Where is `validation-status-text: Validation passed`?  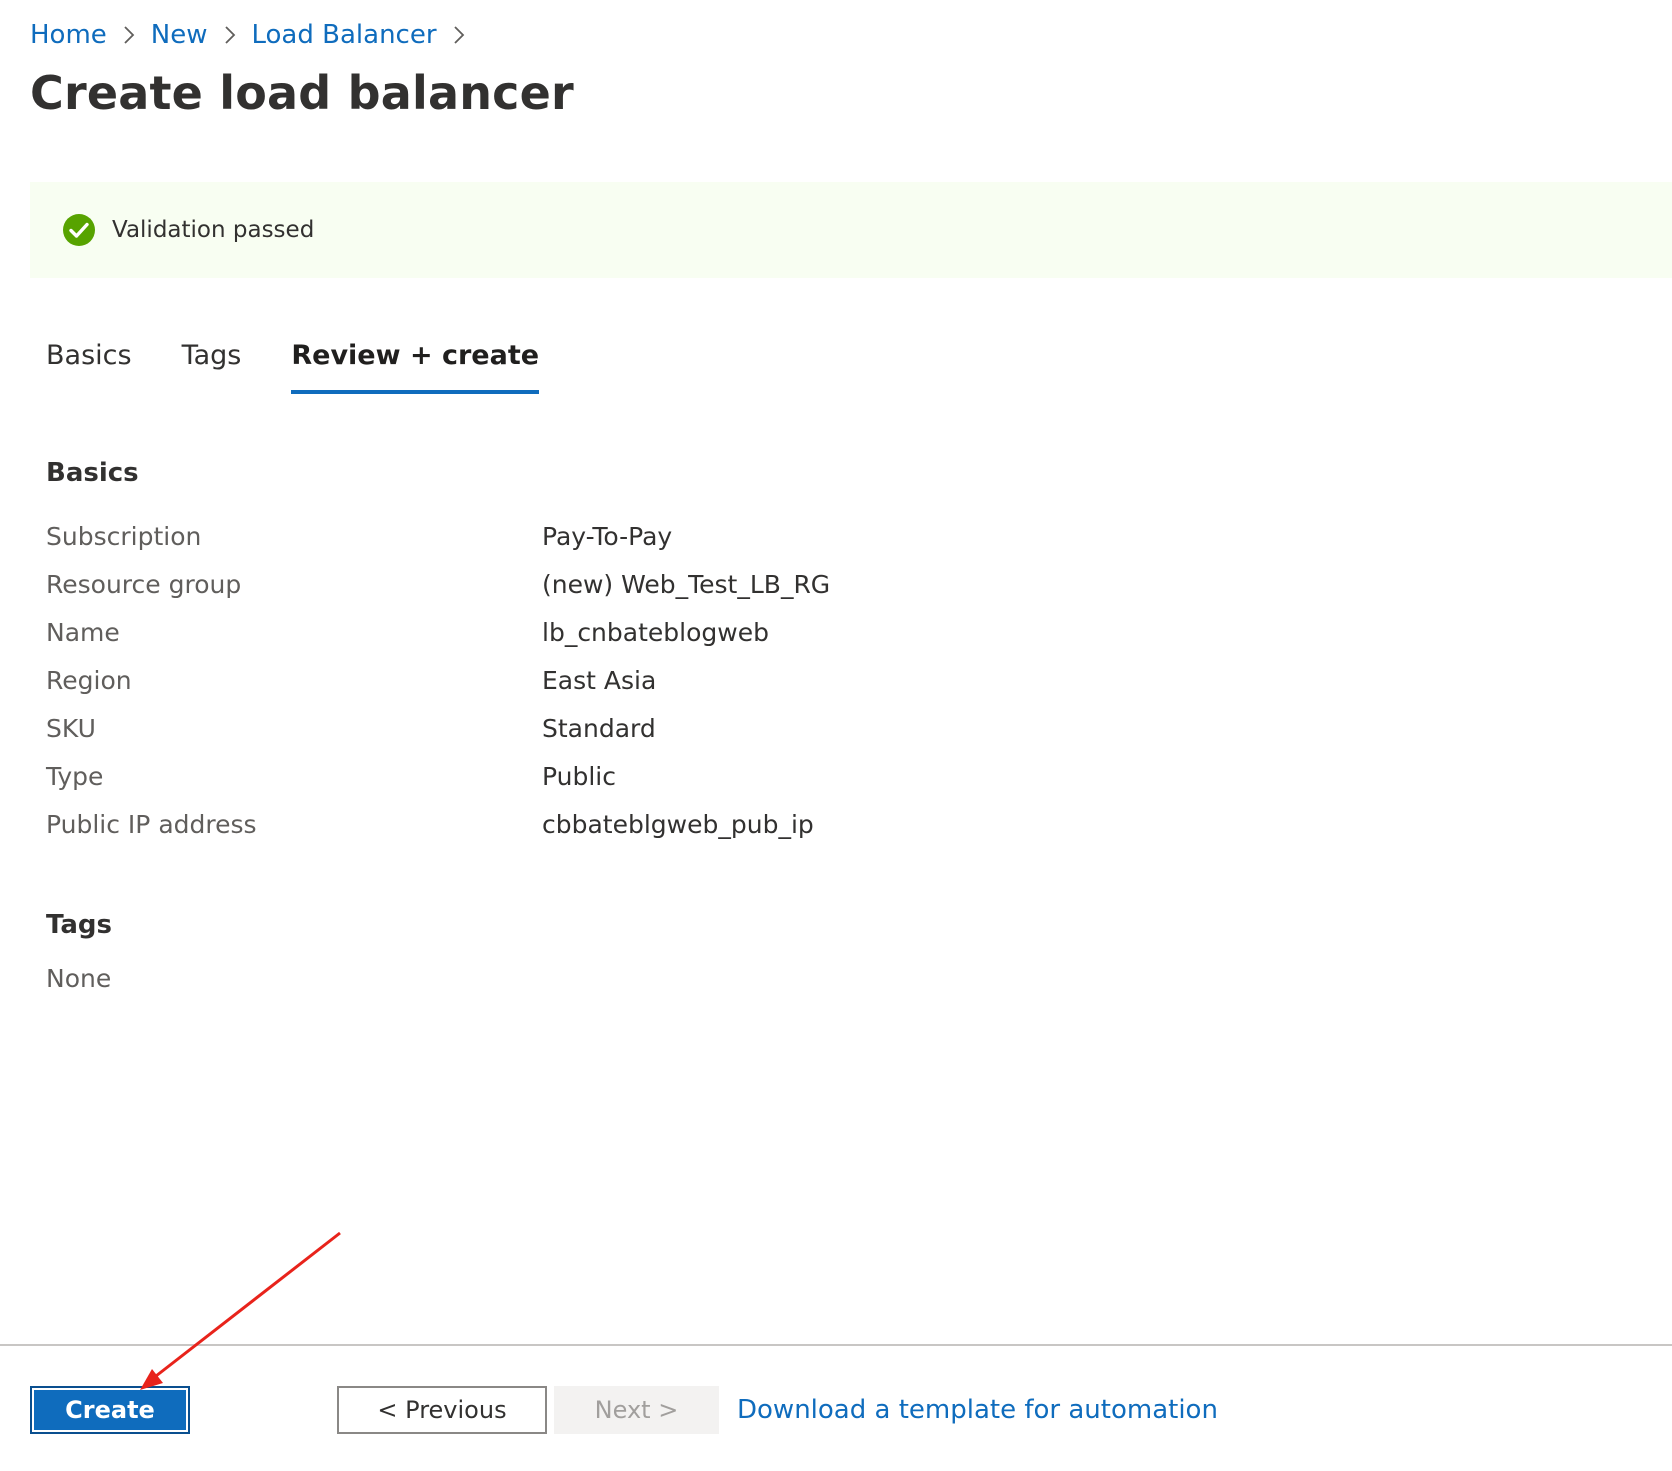
validation-status-text: Validation passed is located at coordinates (213, 230).